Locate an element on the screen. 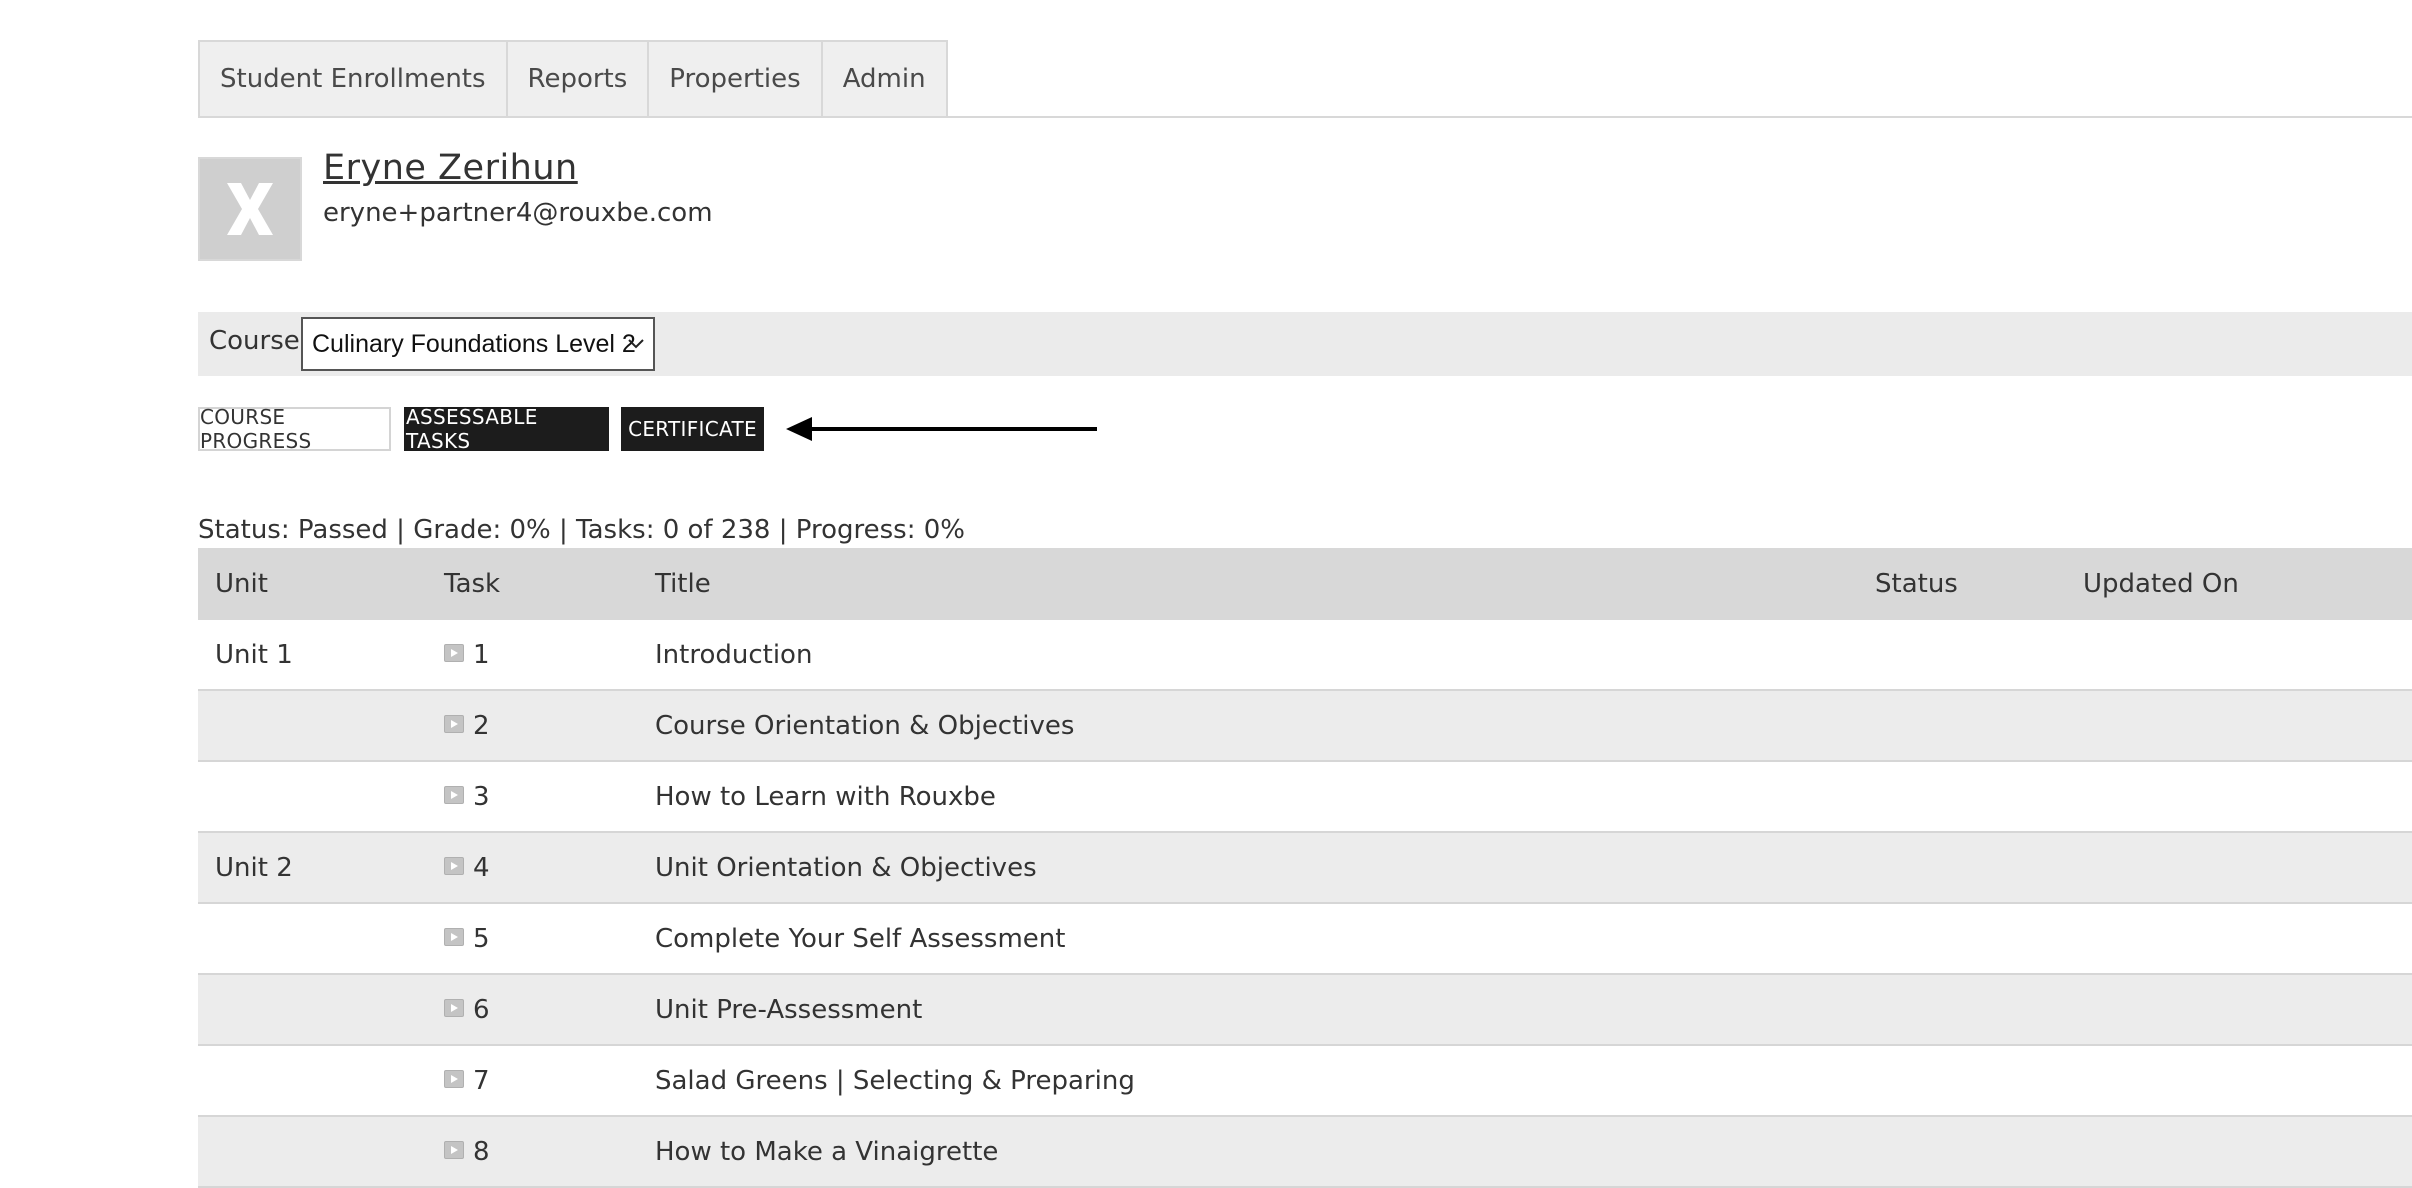 Image resolution: width=2412 pixels, height=1188 pixels. row-title: Complete Your Self Assessment is located at coordinates (860, 938).